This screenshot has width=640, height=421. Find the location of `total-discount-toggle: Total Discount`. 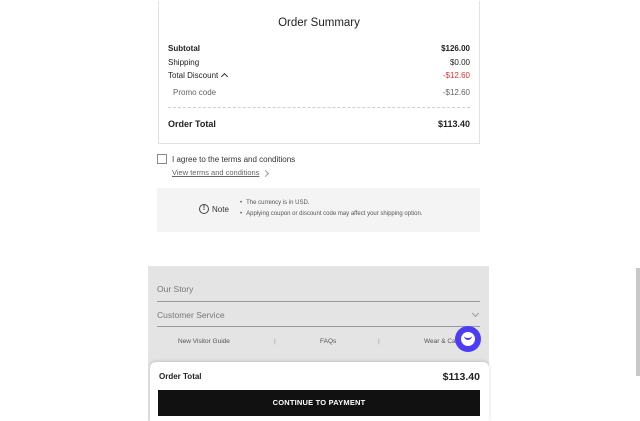

total-discount-toggle: Total Discount is located at coordinates (198, 76).